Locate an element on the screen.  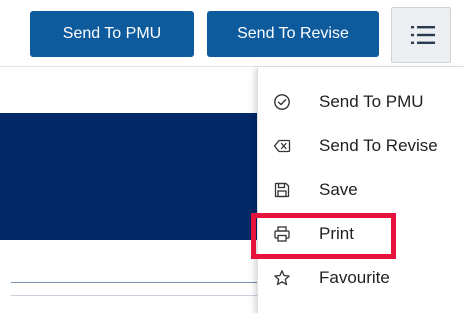
menu-item-save: Save is located at coordinates (361, 190).